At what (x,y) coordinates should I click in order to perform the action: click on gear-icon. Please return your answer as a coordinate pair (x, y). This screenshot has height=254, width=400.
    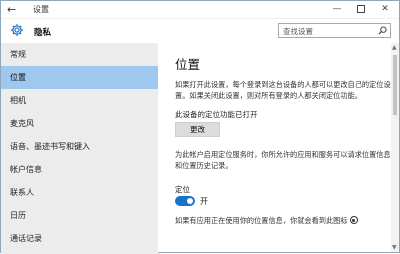
    Looking at the image, I should click on (17, 30).